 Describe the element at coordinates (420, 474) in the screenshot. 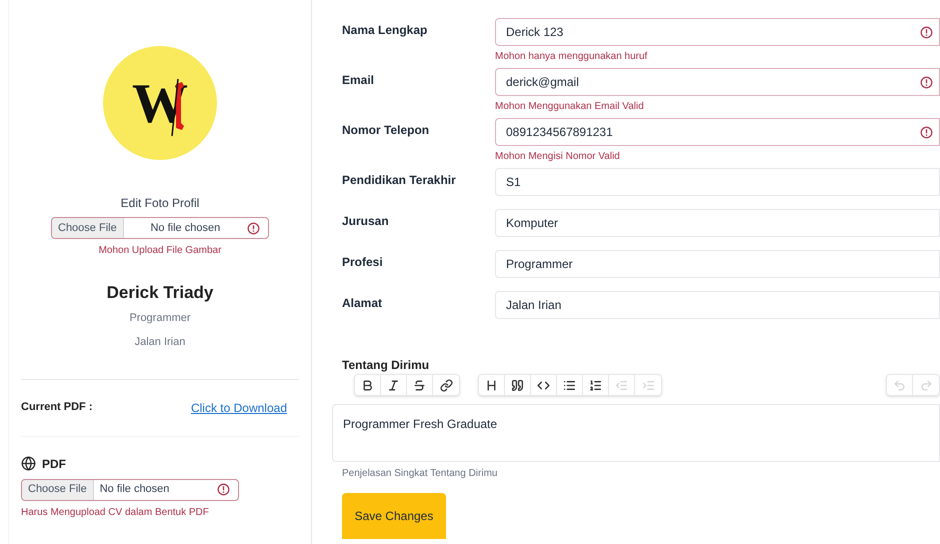

I see `editor-hint: Penjelasan Singkat Tentang Dirimu` at that location.